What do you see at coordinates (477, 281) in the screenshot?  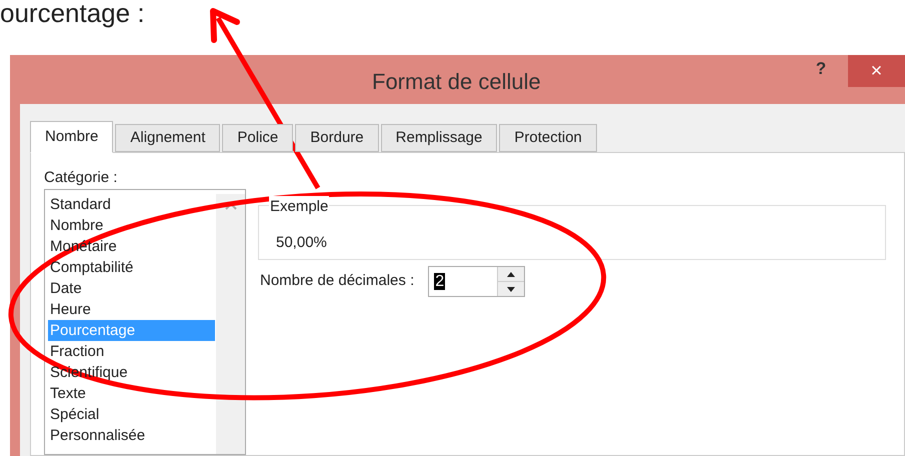 I see `decimals-spinner: 2` at bounding box center [477, 281].